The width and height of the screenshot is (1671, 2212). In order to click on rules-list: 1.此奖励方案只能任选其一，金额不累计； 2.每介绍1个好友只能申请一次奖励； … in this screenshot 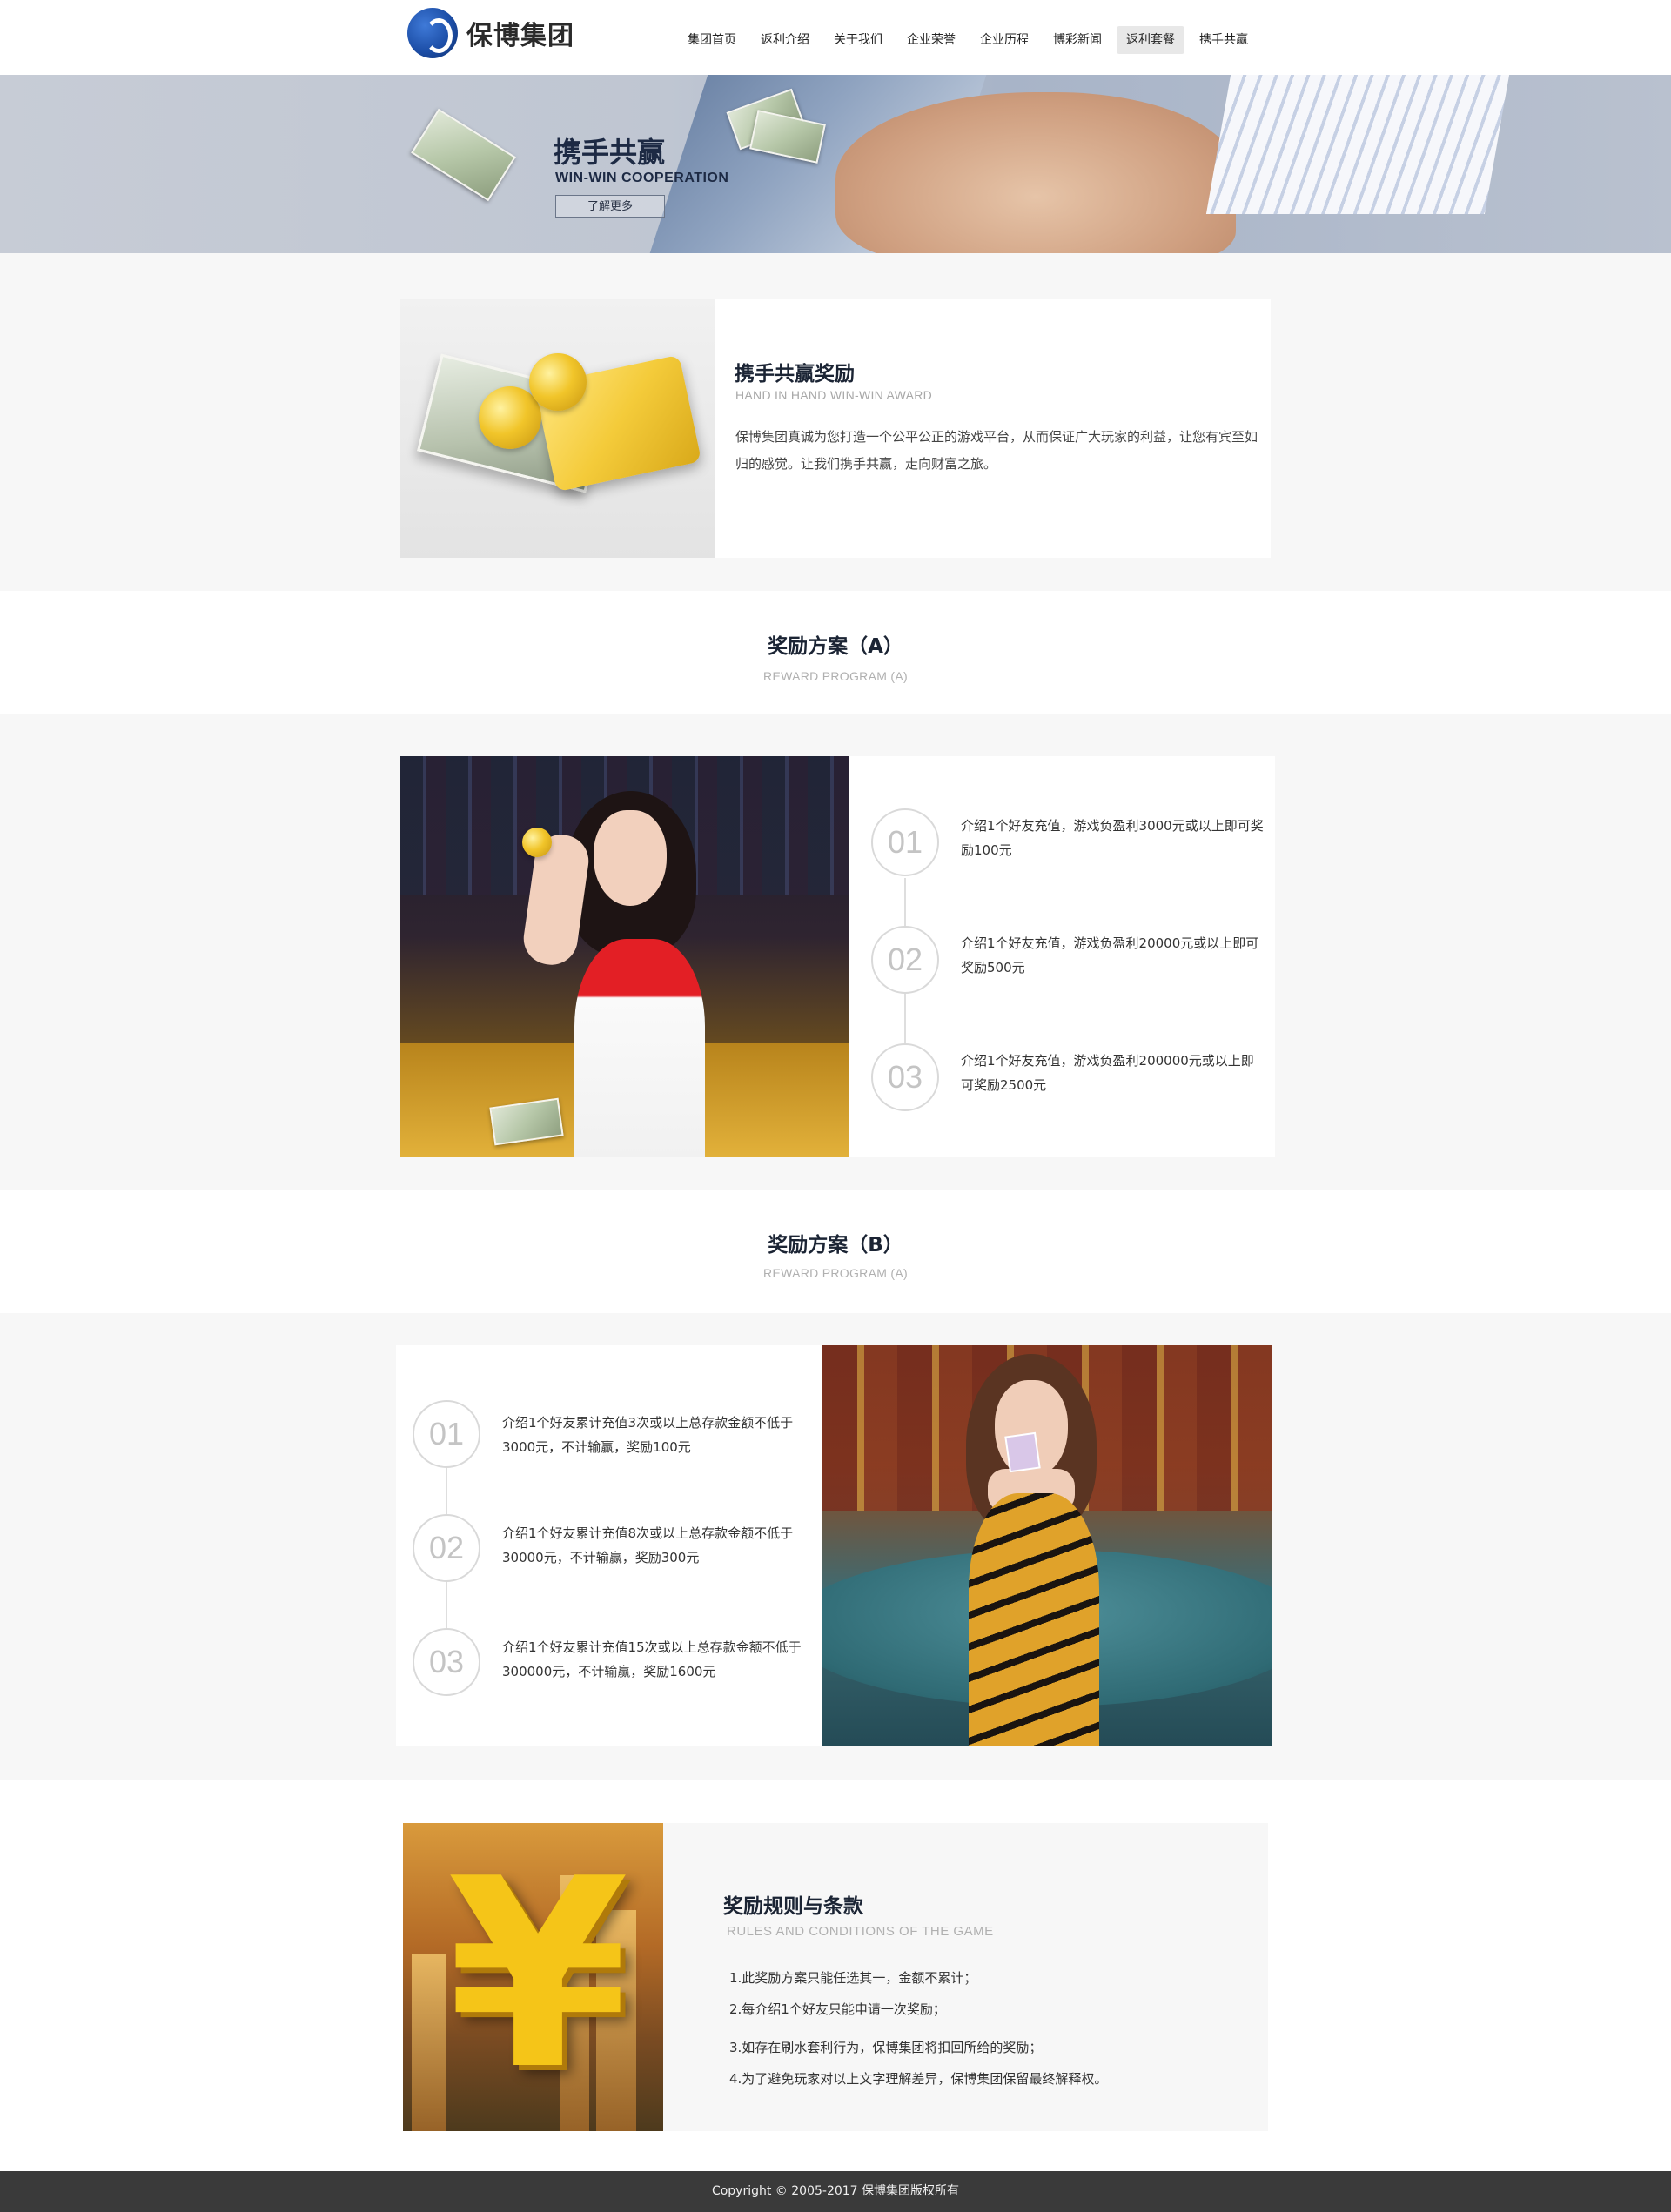, I will do `click(990, 2028)`.